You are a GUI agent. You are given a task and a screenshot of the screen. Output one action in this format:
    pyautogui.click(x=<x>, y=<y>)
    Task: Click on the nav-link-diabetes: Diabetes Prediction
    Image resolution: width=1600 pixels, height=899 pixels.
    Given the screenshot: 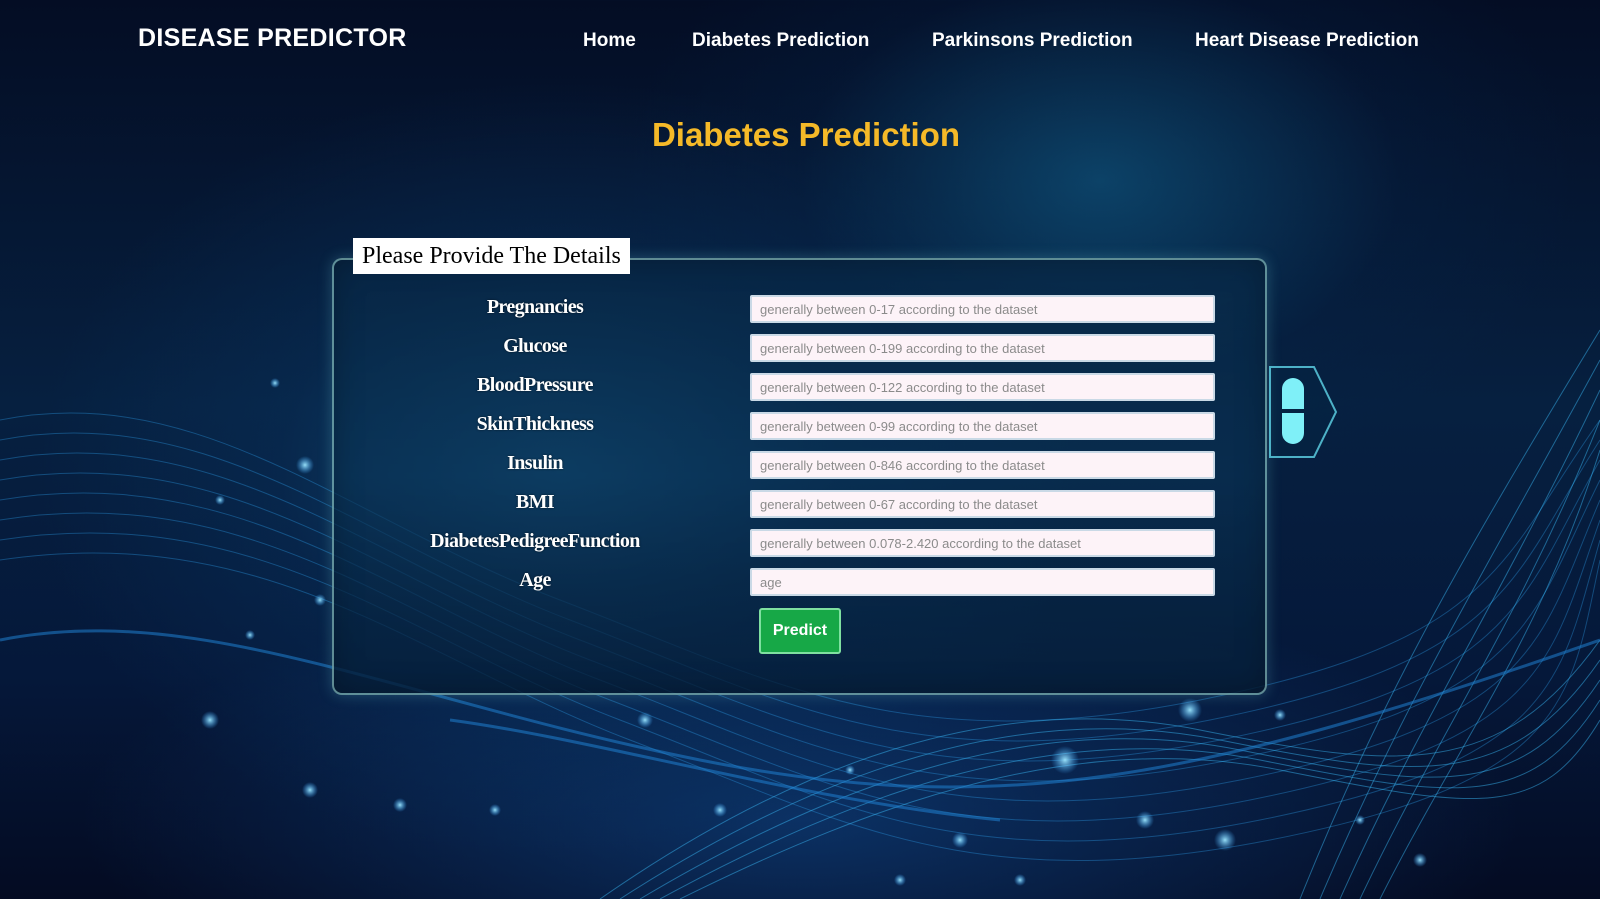 What is the action you would take?
    pyautogui.click(x=780, y=41)
    